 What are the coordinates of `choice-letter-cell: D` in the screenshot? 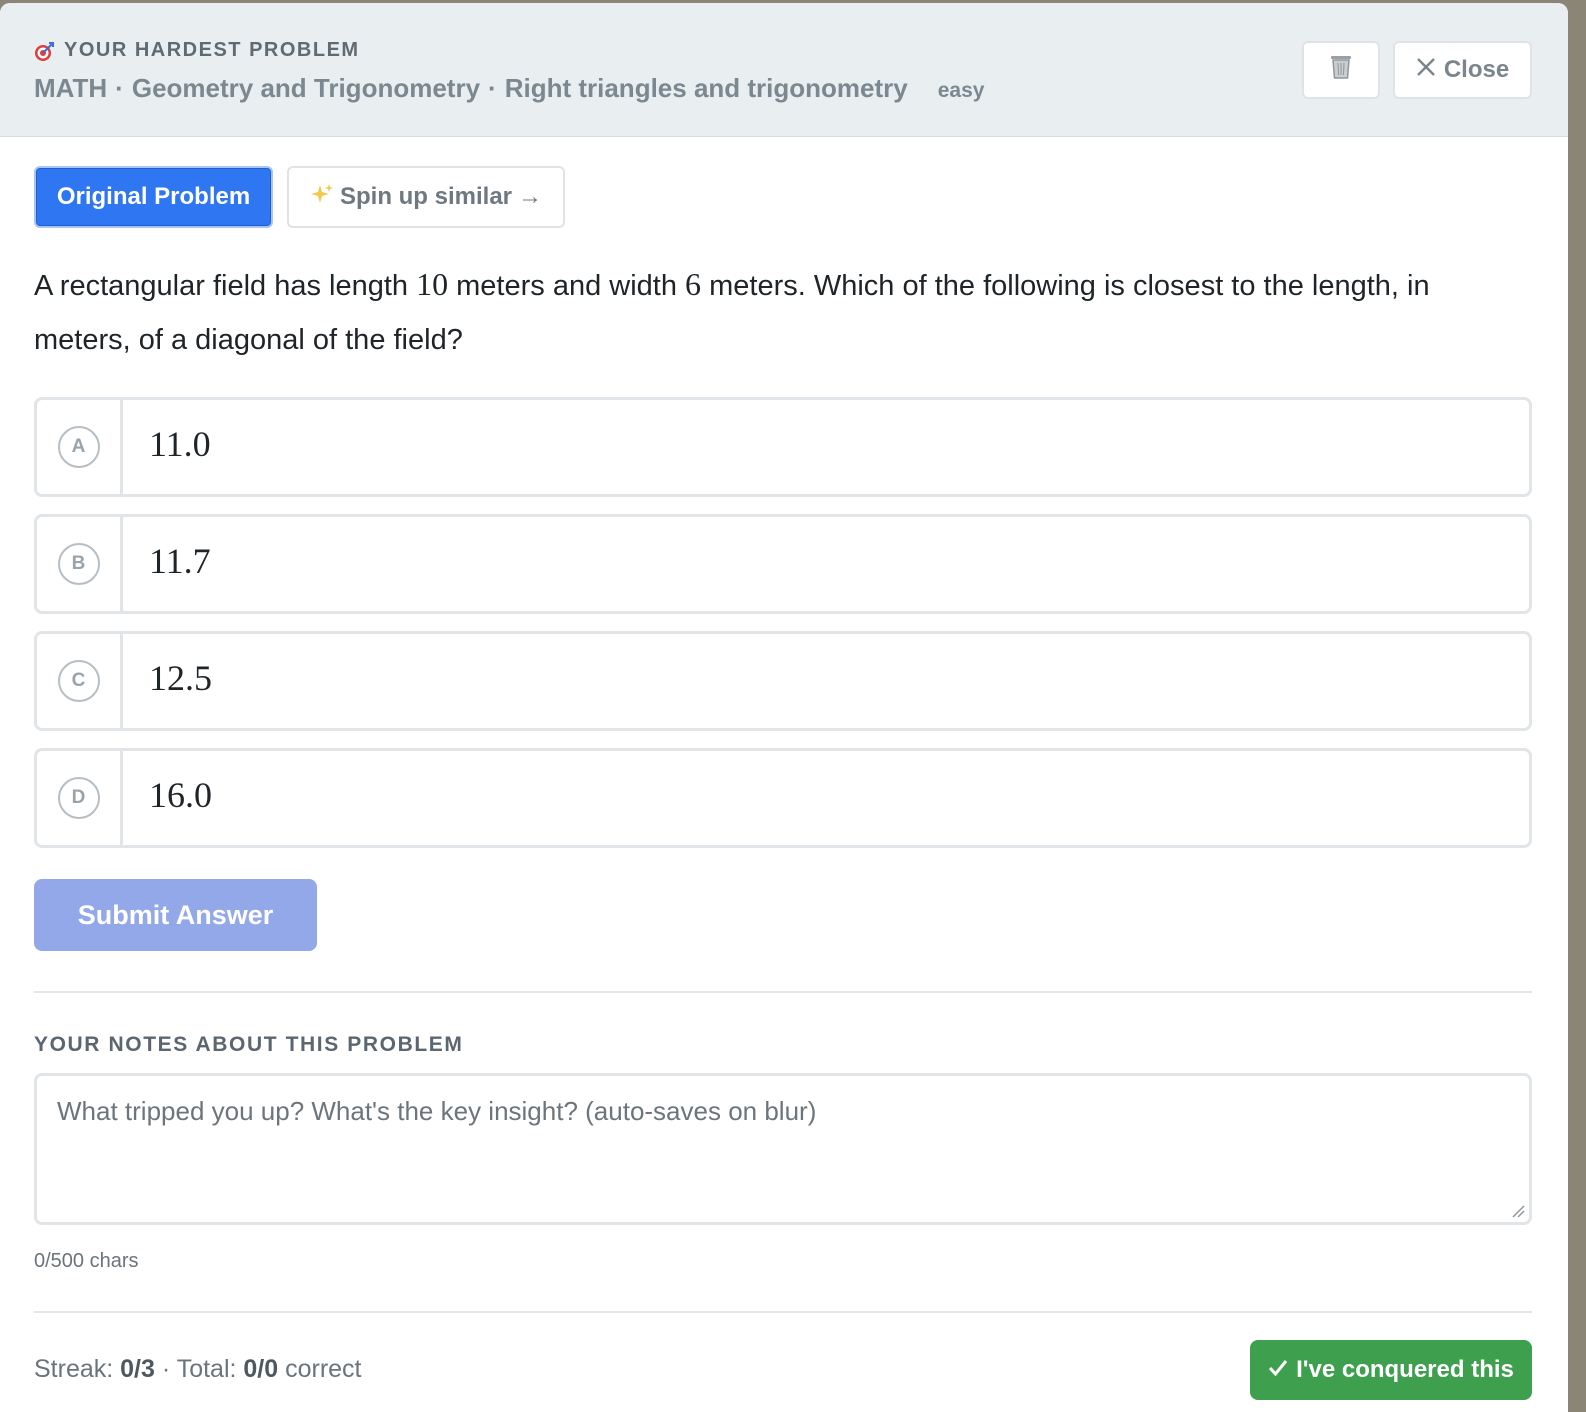 It's located at (80, 798).